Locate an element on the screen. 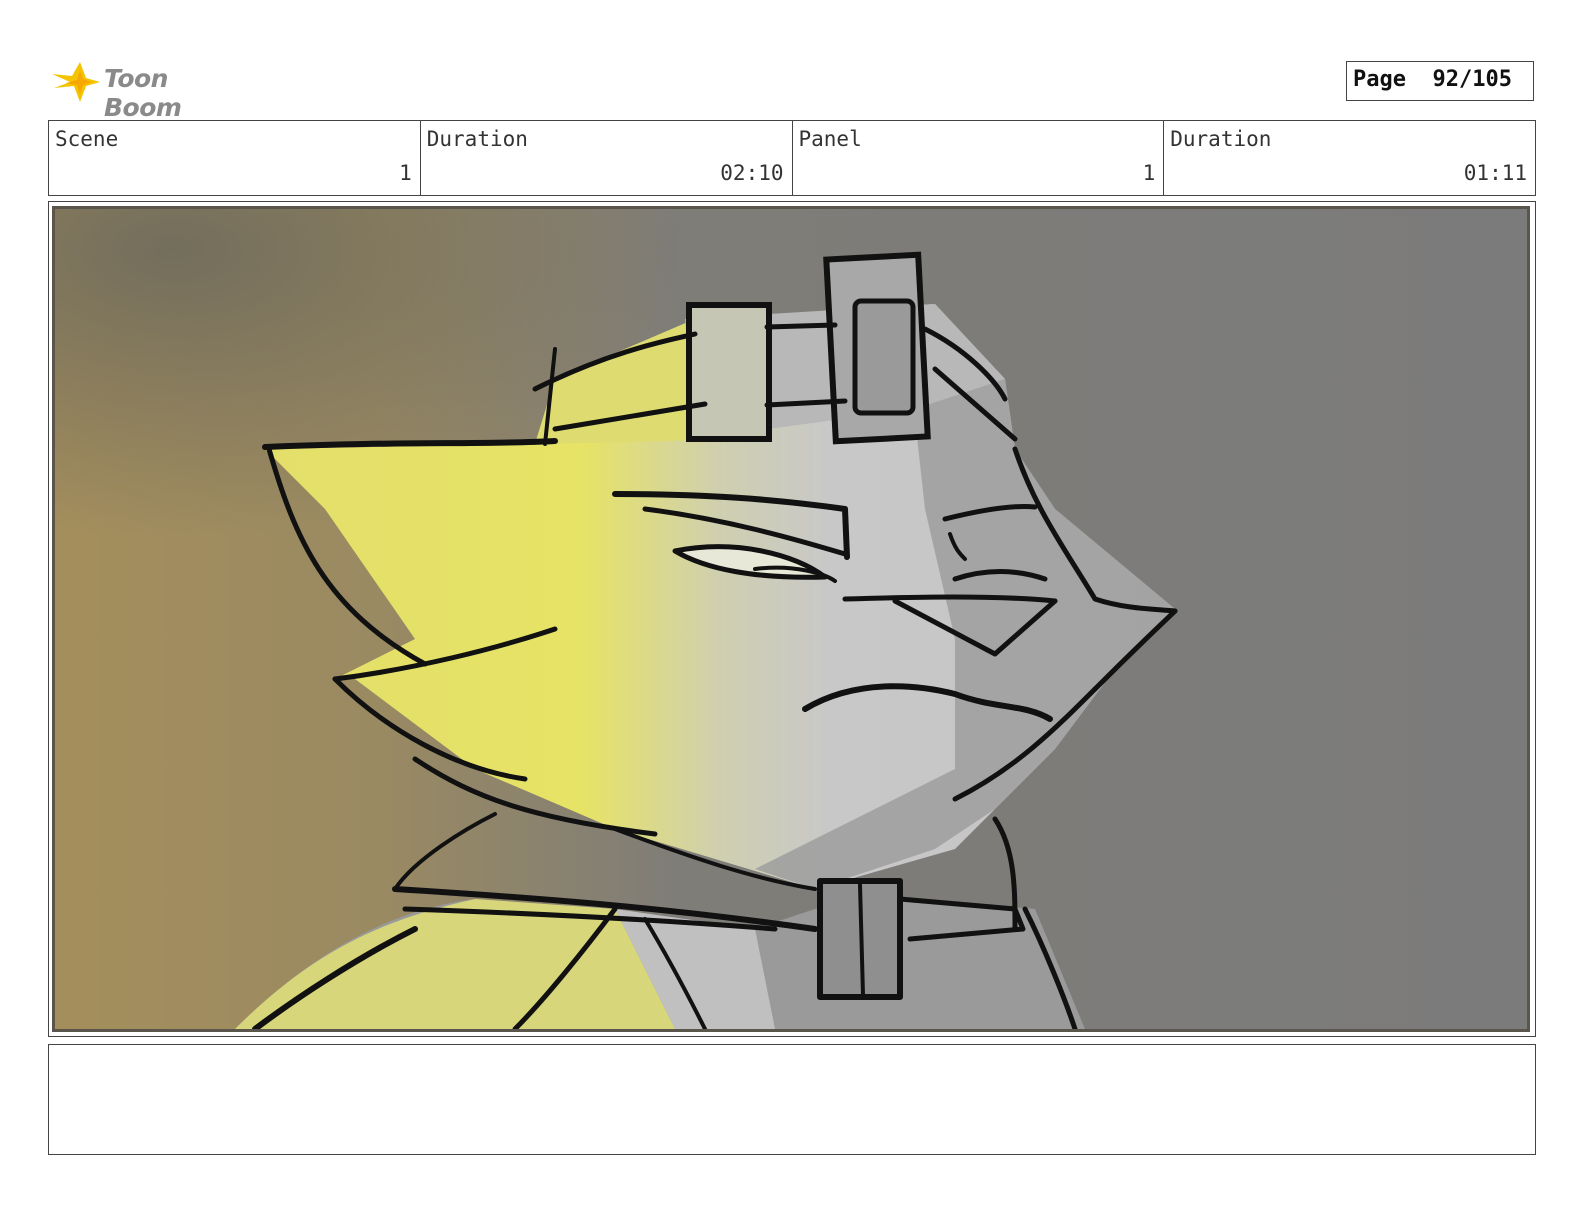  scene-duration-label: Duration is located at coordinates (477, 139).